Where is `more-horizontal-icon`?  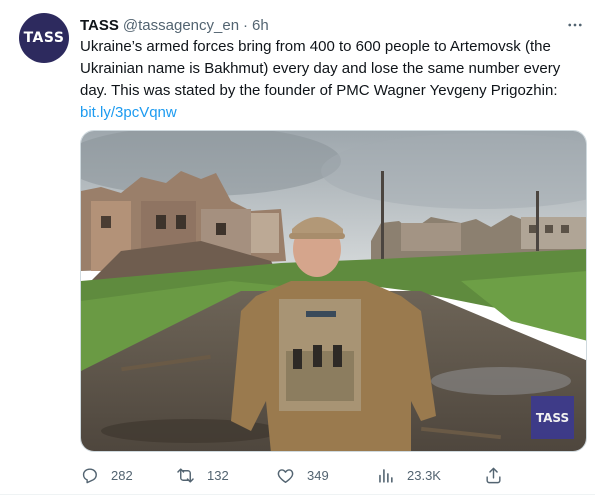
more-horizontal-icon is located at coordinates (575, 25).